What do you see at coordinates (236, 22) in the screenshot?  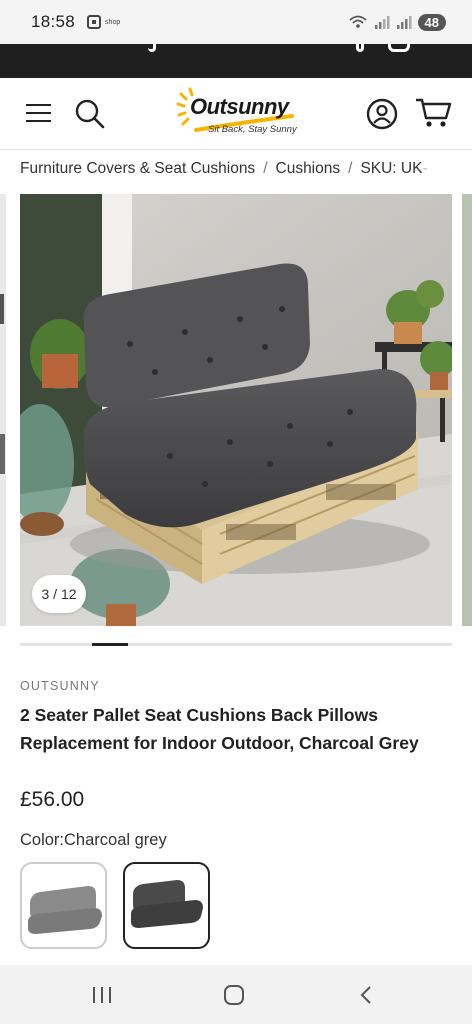 I see `status-bar: 18:58 shop 48` at bounding box center [236, 22].